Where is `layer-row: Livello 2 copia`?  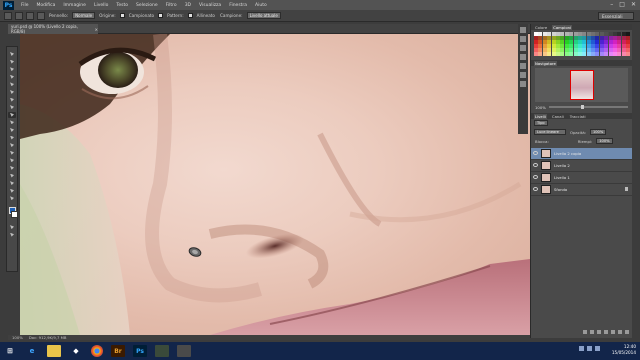
layer-row: Livello 2 copia is located at coordinates (581, 153).